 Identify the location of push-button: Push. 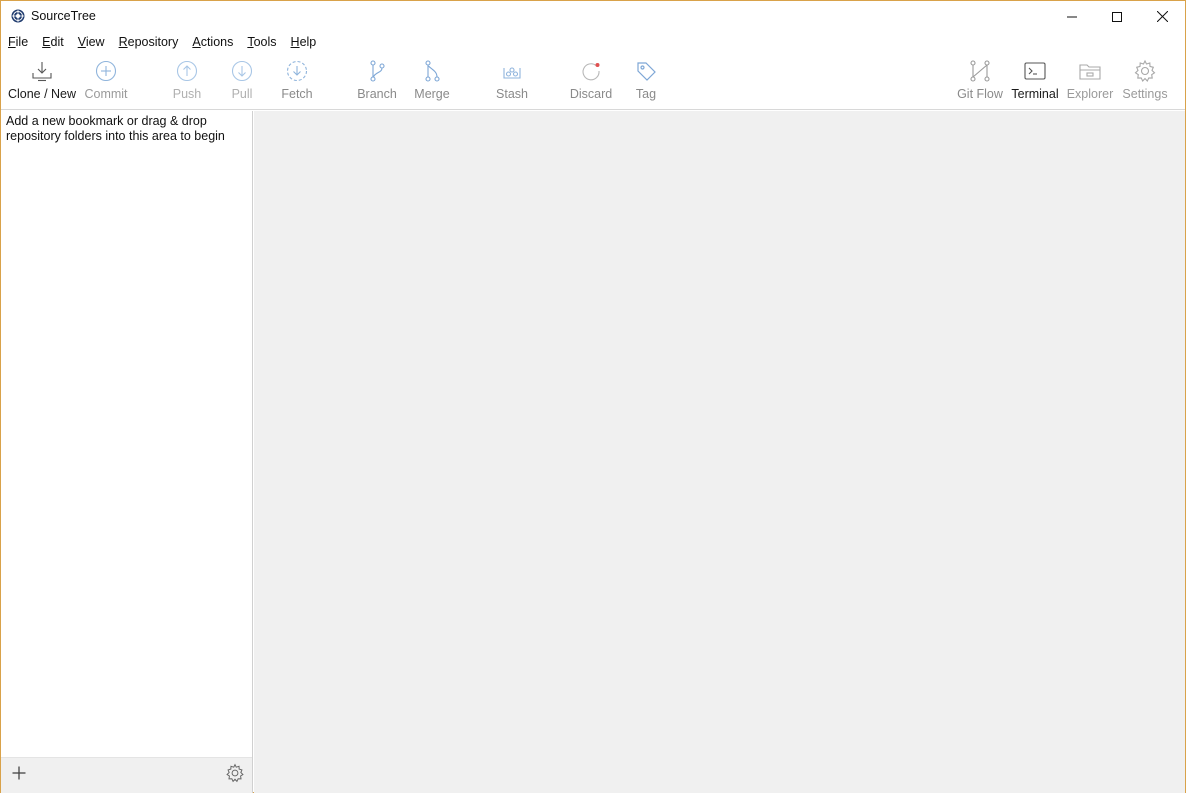
(187, 80).